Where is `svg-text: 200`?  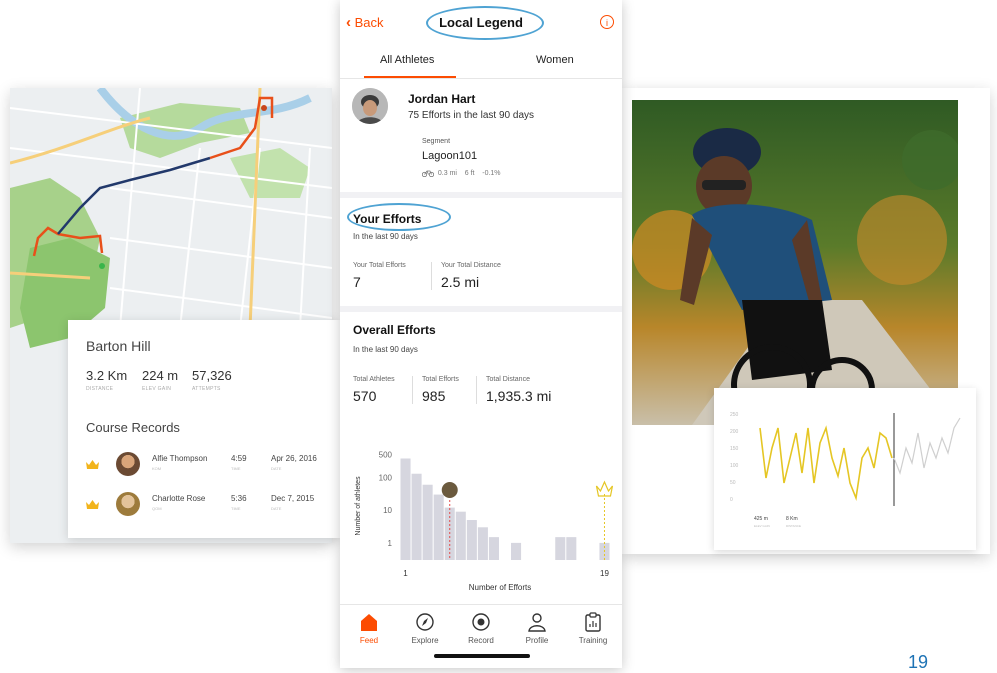 svg-text: 200 is located at coordinates (734, 432).